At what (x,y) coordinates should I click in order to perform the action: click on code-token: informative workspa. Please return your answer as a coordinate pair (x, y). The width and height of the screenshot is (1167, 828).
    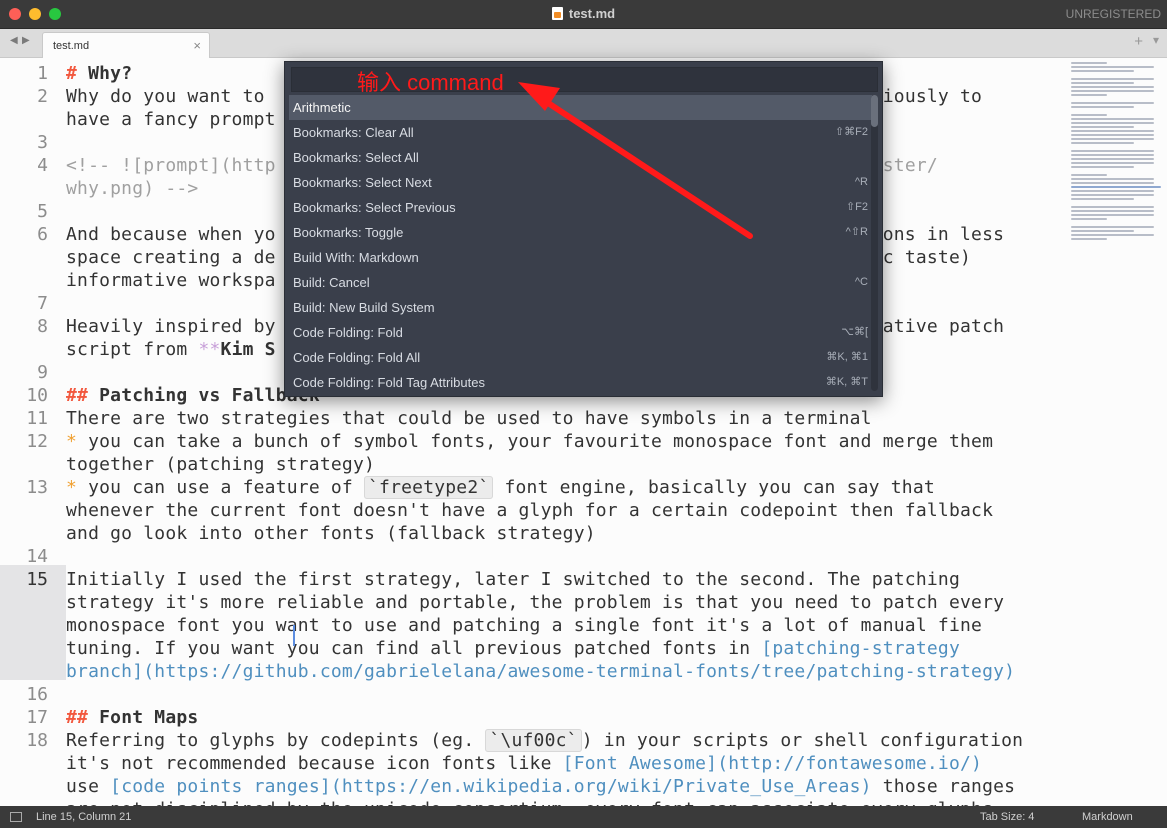
    Looking at the image, I should click on (171, 280).